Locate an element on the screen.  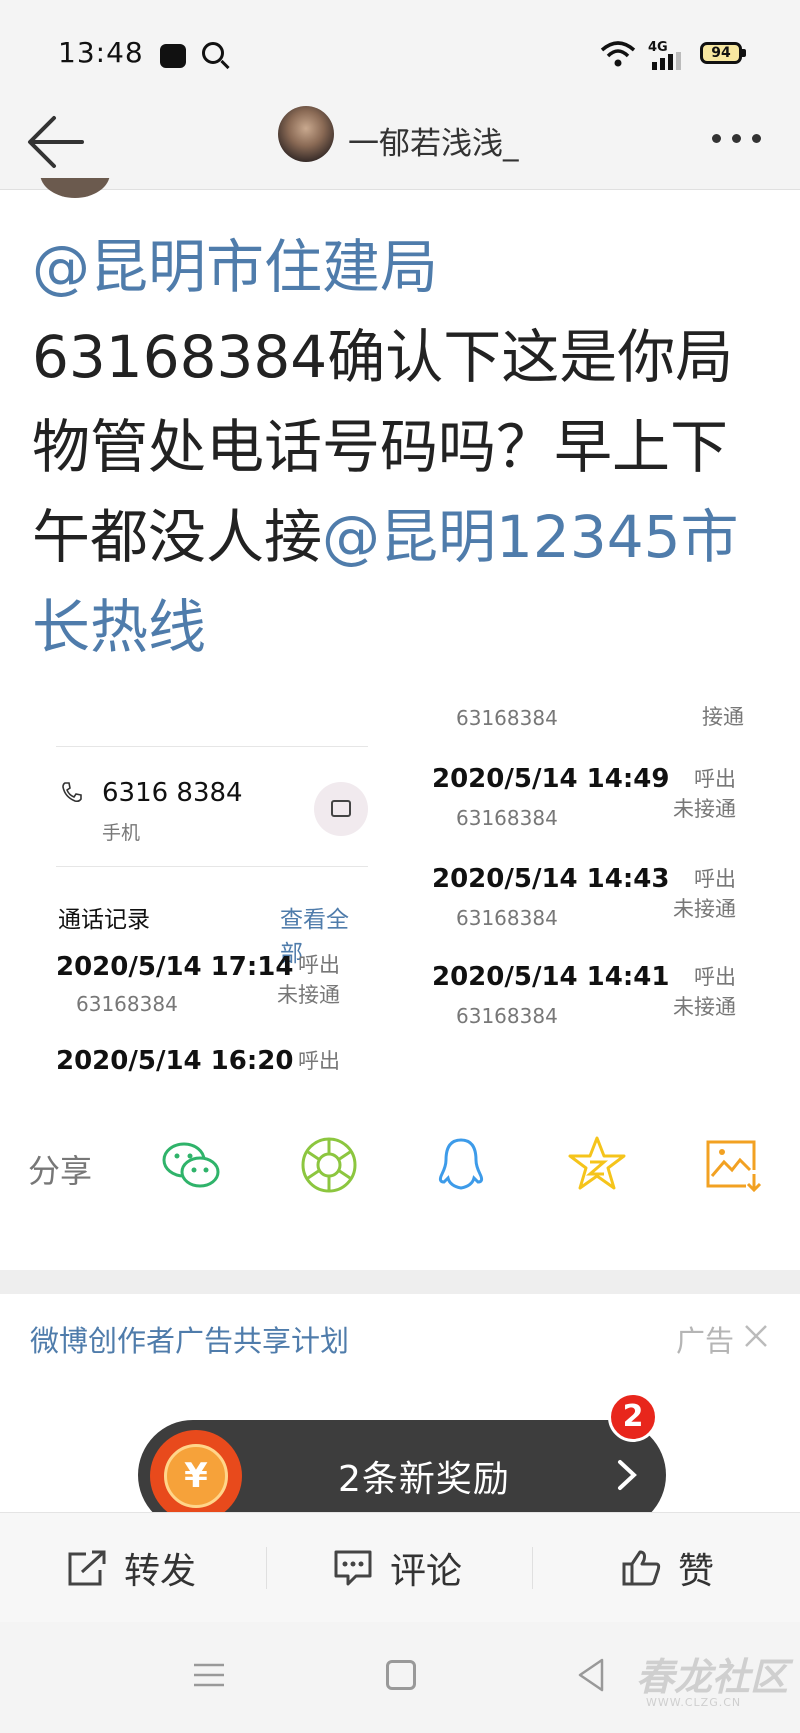
call-date: 2020/5/14 16:20 is located at coordinates (175, 1059).